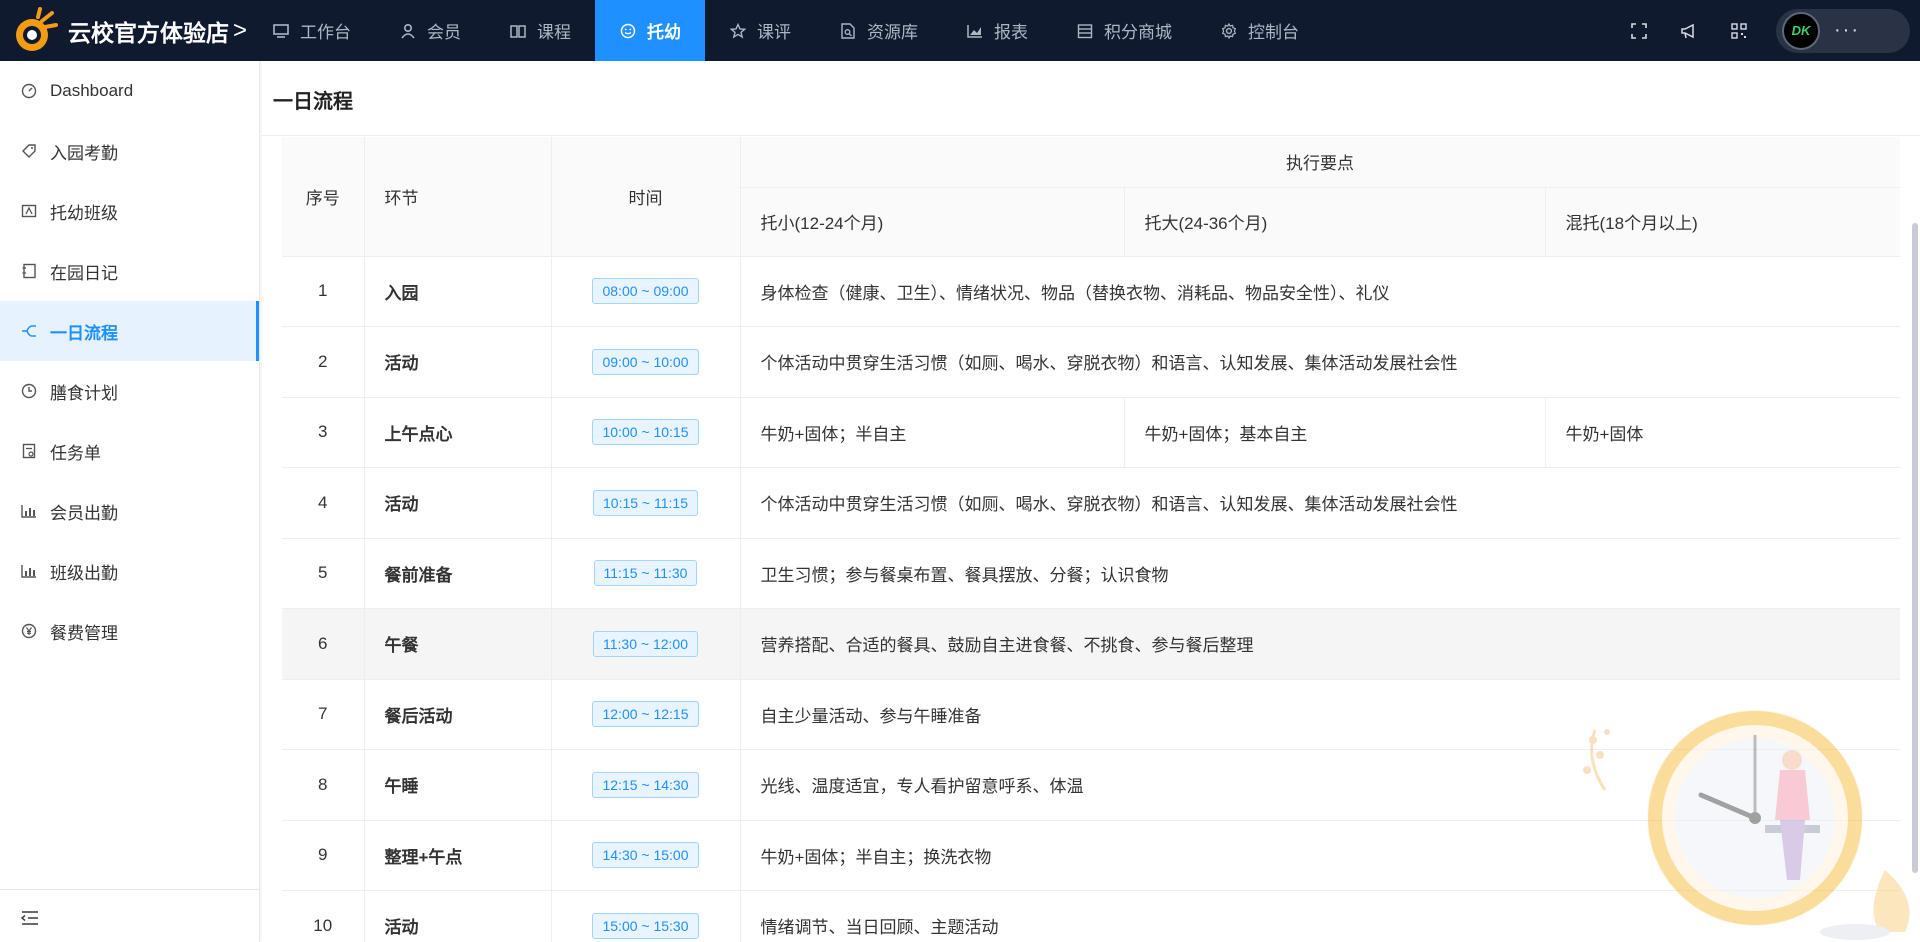 Image resolution: width=1920 pixels, height=942 pixels. What do you see at coordinates (1091, 855) in the screenshot?
I see `table-row: 9 整理+午点 14:30 ~ 15:00 牛奶+固体；半自主；换洗衣物` at bounding box center [1091, 855].